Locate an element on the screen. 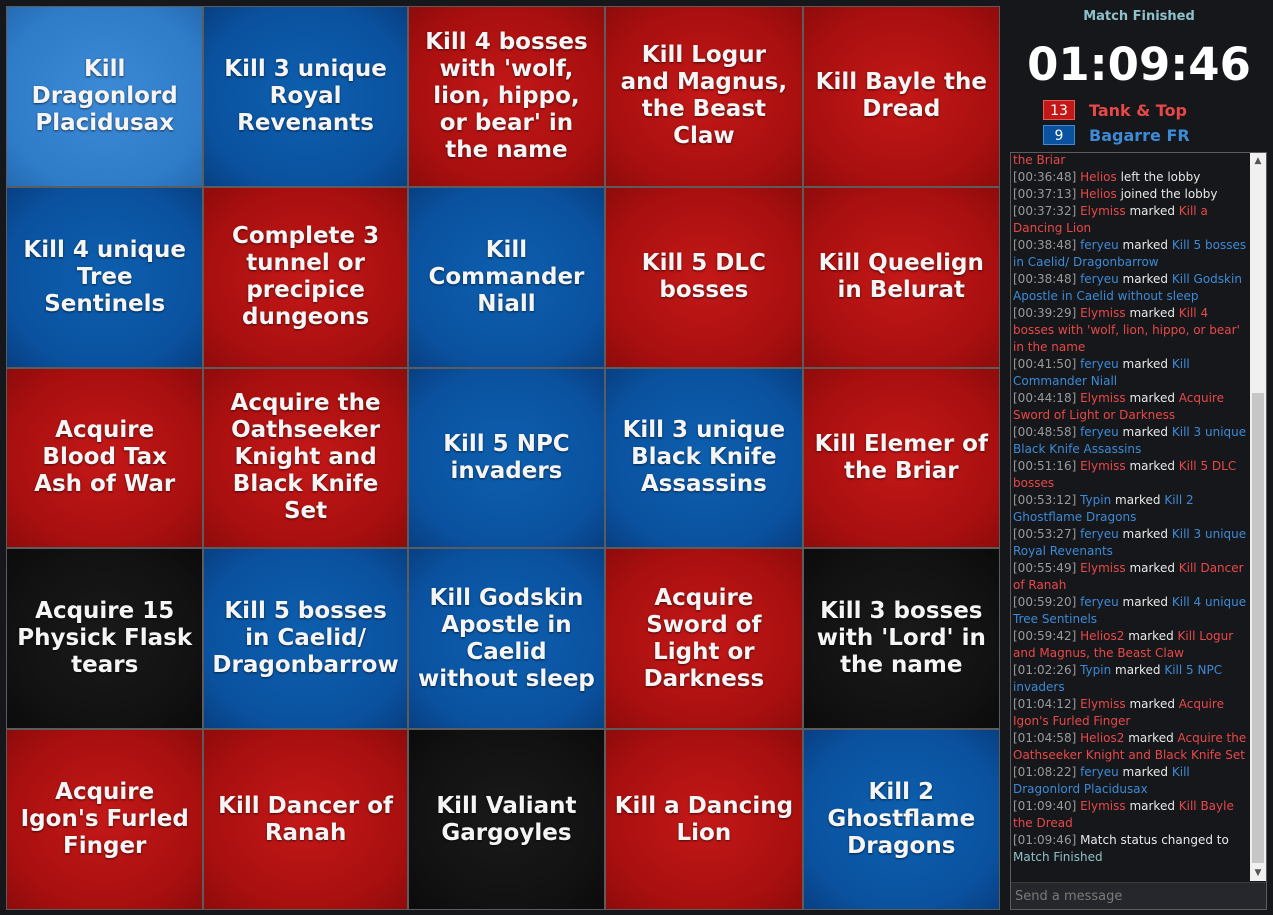  chat-message: [00:36:48] Helios left the lobby is located at coordinates (1131, 177).